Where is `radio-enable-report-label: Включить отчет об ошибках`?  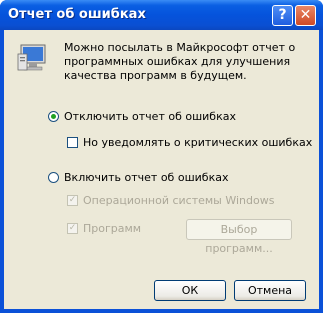 radio-enable-report-label: Включить отчет об ошибках is located at coordinates (146, 177).